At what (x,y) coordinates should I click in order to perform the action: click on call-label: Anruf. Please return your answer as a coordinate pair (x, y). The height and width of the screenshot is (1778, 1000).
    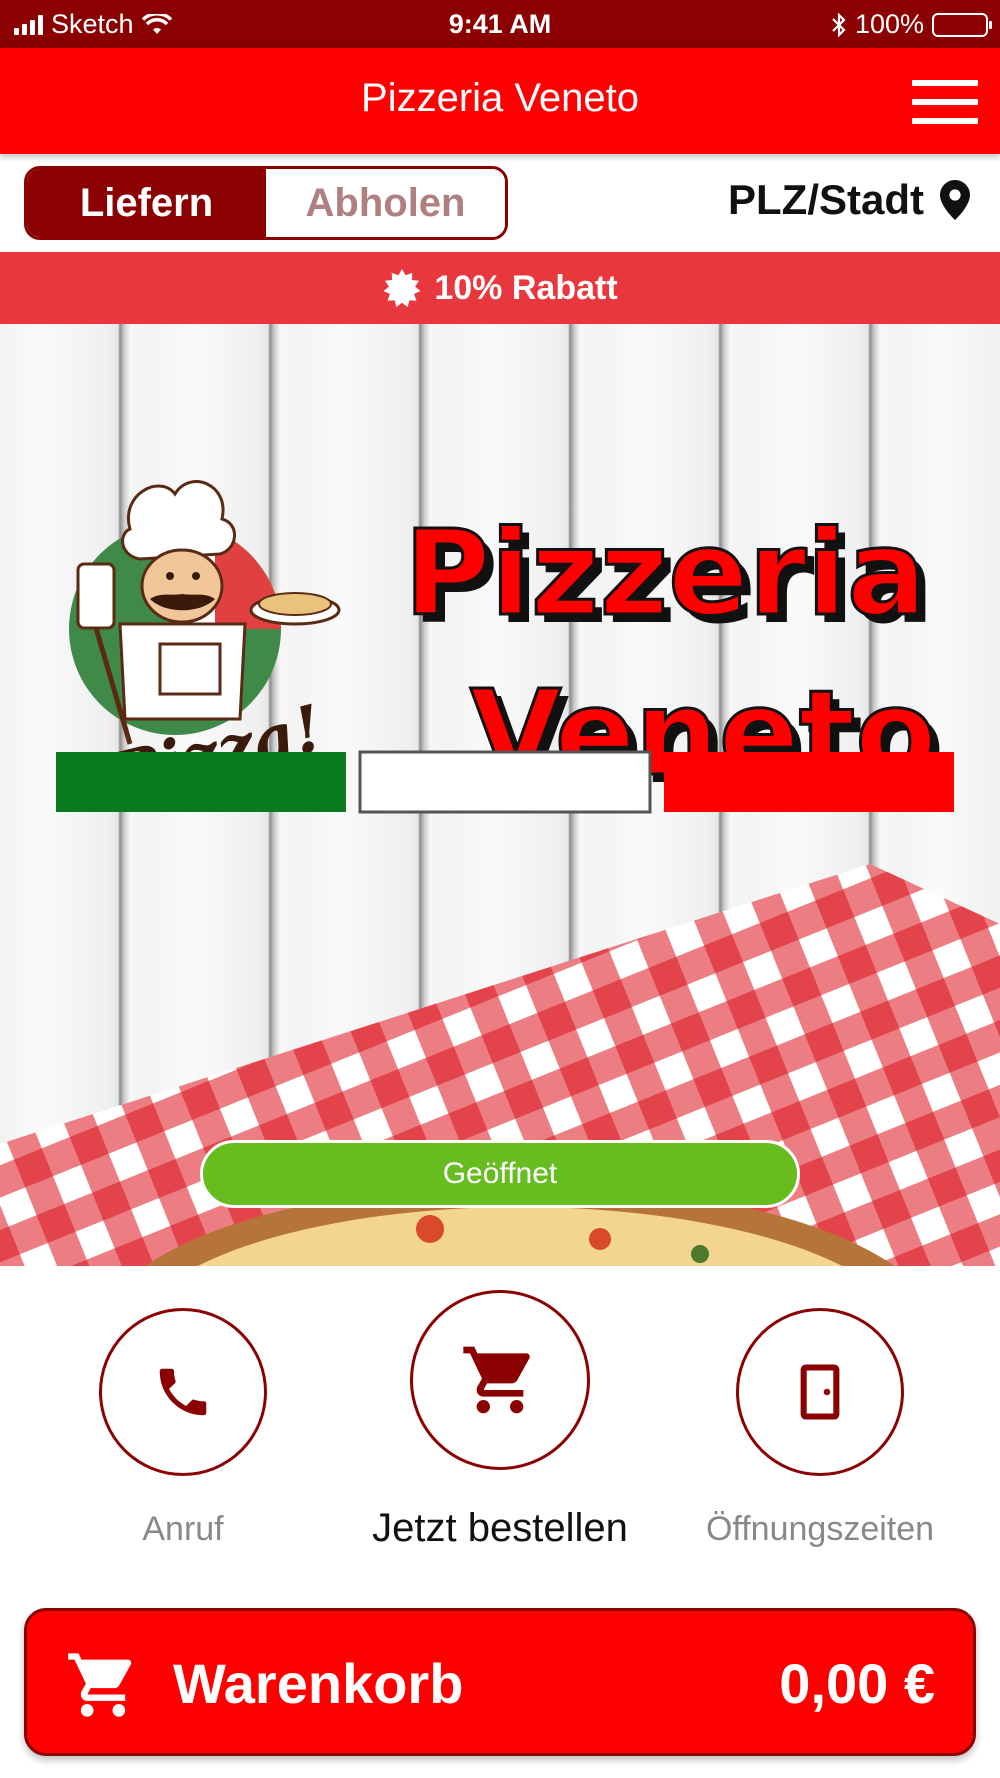
    Looking at the image, I should click on (183, 1529).